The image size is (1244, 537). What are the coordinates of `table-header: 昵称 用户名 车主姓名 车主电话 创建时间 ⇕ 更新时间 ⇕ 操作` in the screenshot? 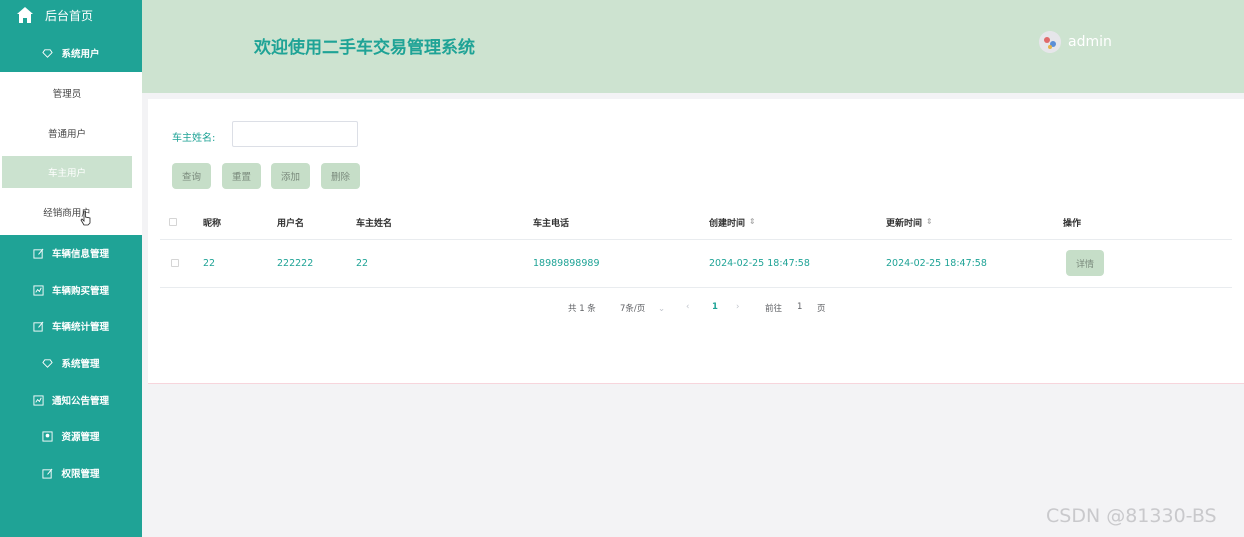 It's located at (696, 222).